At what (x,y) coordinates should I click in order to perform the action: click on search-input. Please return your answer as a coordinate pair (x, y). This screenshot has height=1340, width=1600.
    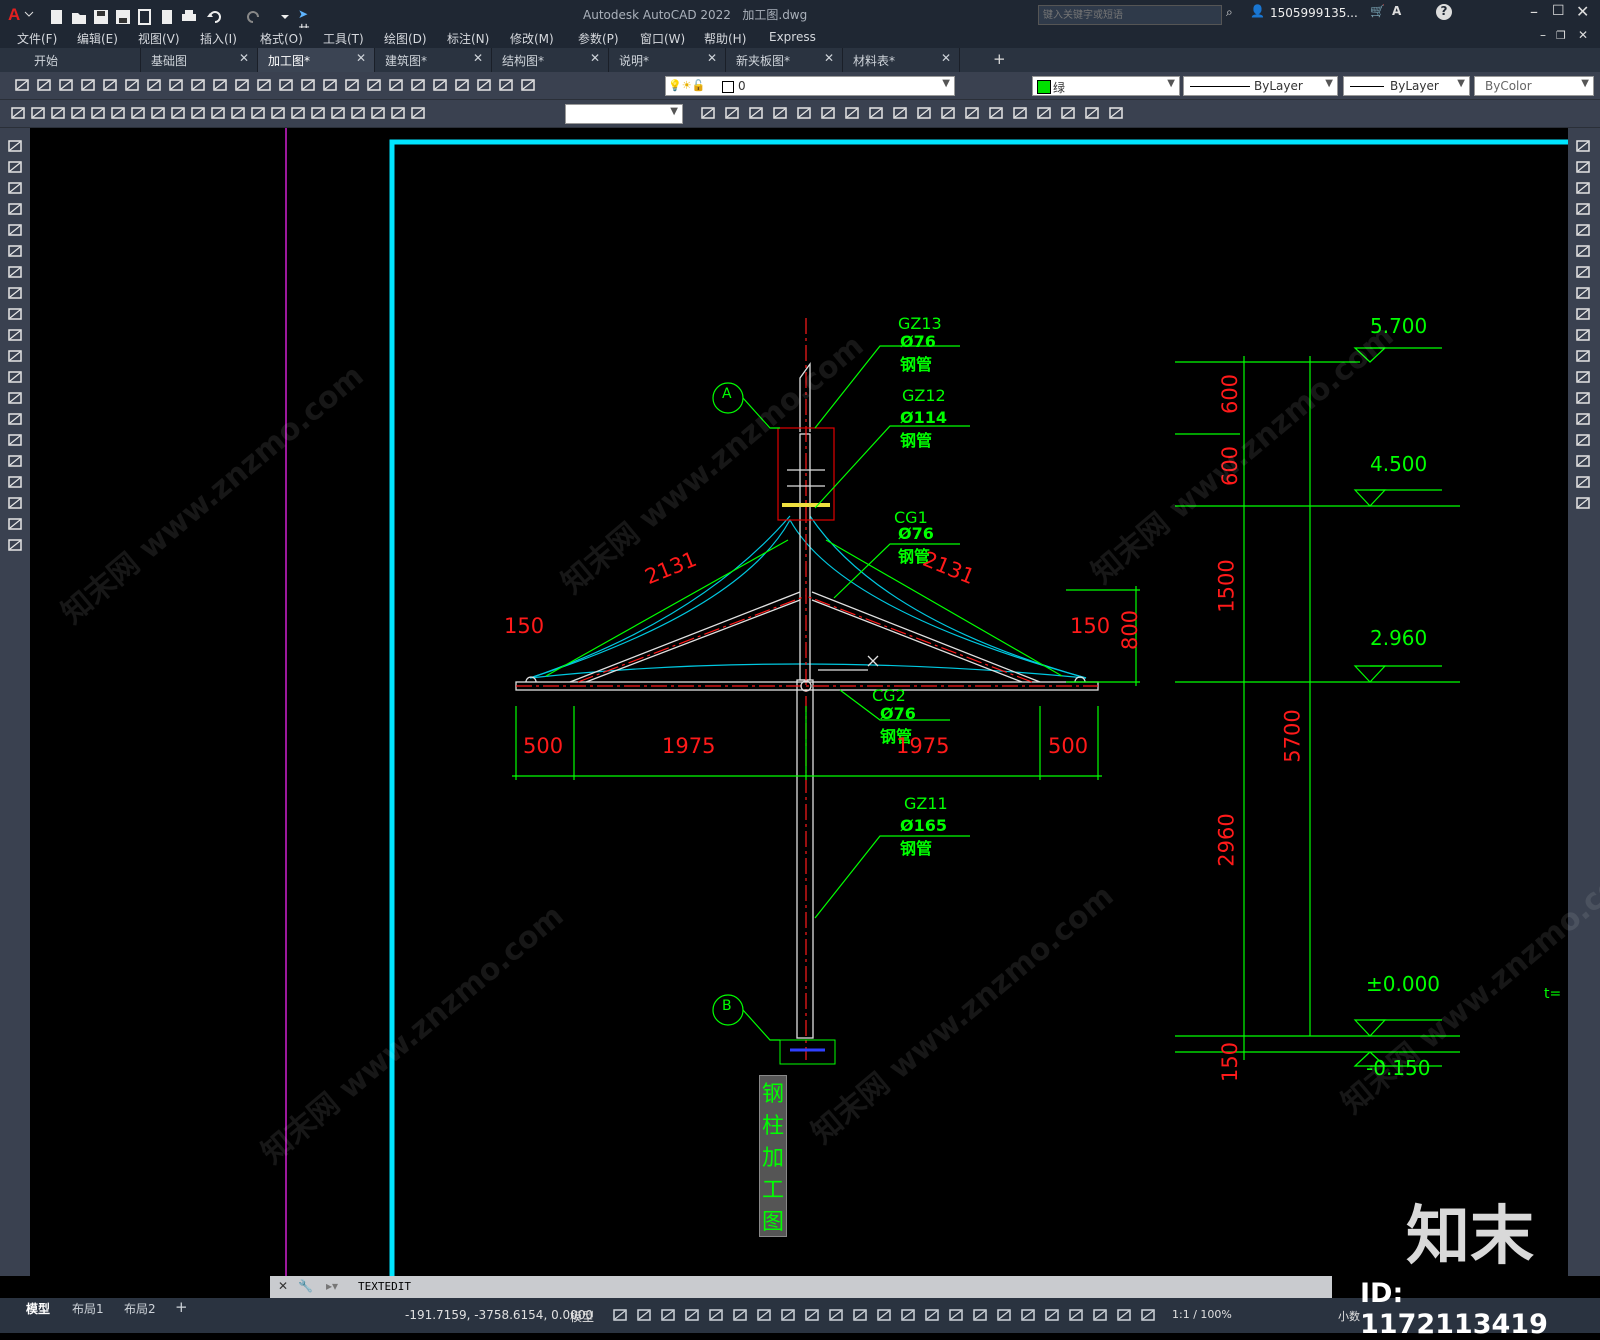
    Looking at the image, I should click on (1127, 15).